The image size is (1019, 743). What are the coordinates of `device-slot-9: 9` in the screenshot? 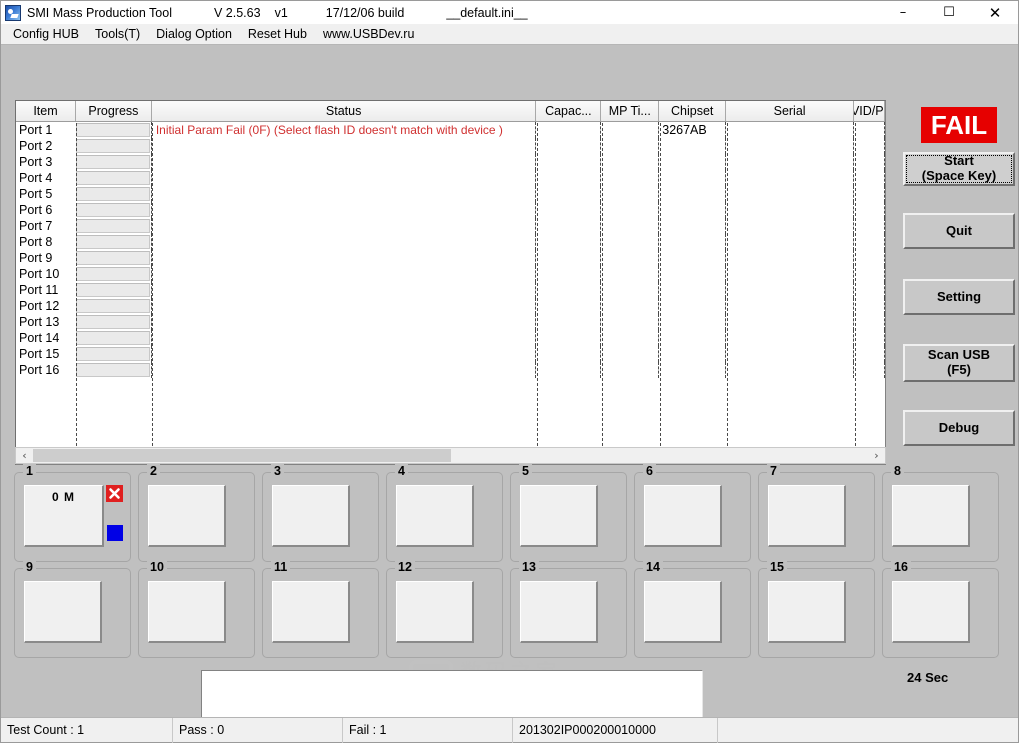 It's located at (72, 609).